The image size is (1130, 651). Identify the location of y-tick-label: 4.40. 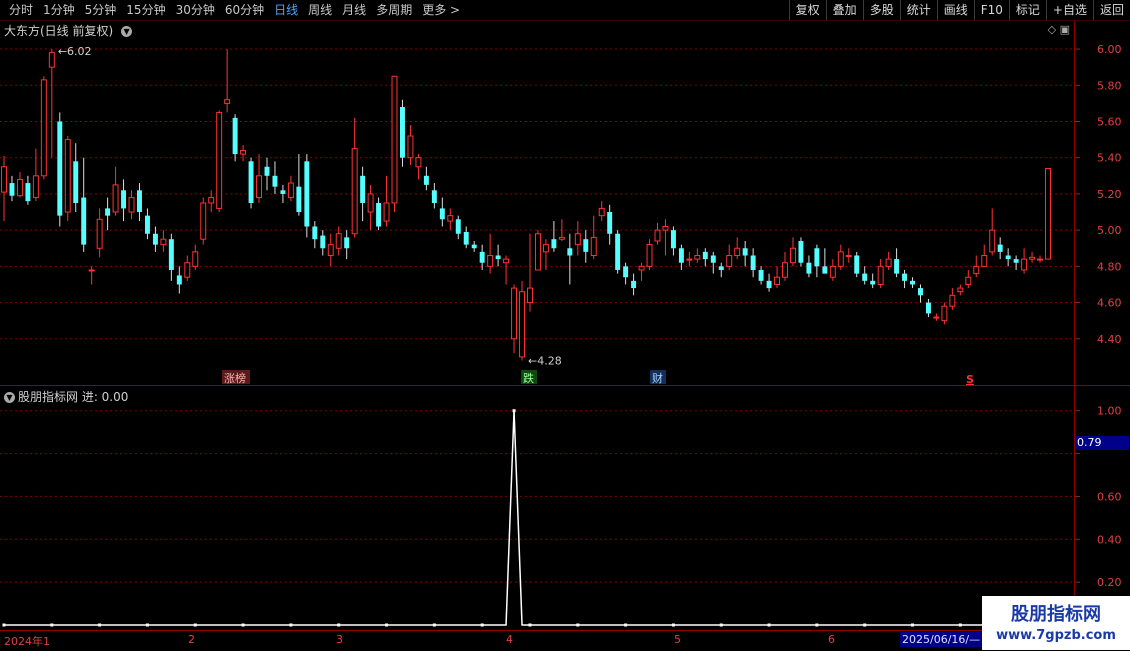
(1109, 339).